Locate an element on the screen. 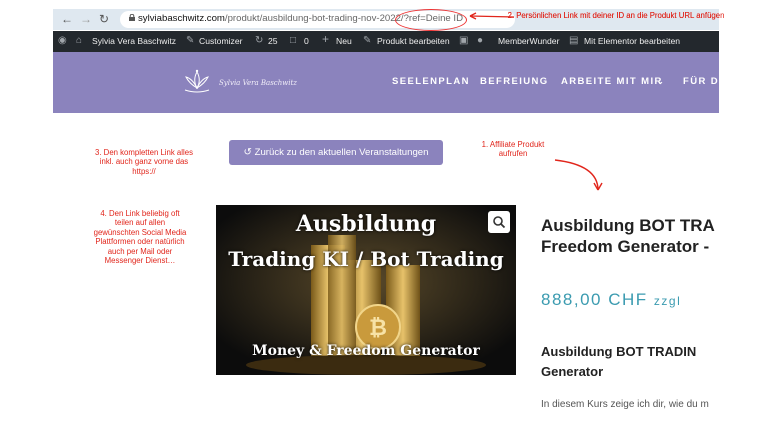 The image size is (768, 427). zoom-button is located at coordinates (499, 222).